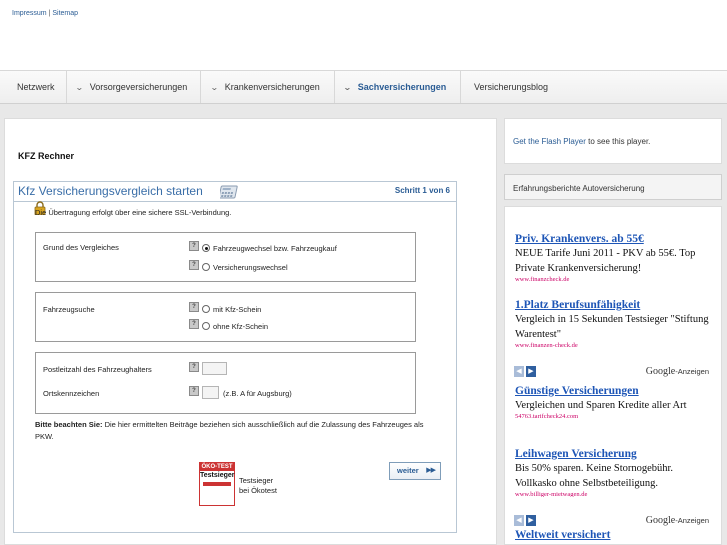  What do you see at coordinates (549, 141) in the screenshot?
I see `get-flash-player-link: Get the Flash Player` at bounding box center [549, 141].